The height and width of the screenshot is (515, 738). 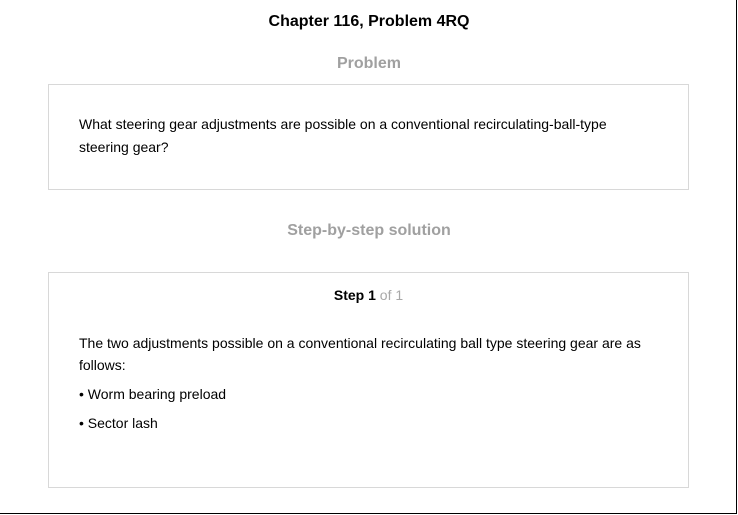 What do you see at coordinates (372, 295) in the screenshot?
I see `step-number: 1` at bounding box center [372, 295].